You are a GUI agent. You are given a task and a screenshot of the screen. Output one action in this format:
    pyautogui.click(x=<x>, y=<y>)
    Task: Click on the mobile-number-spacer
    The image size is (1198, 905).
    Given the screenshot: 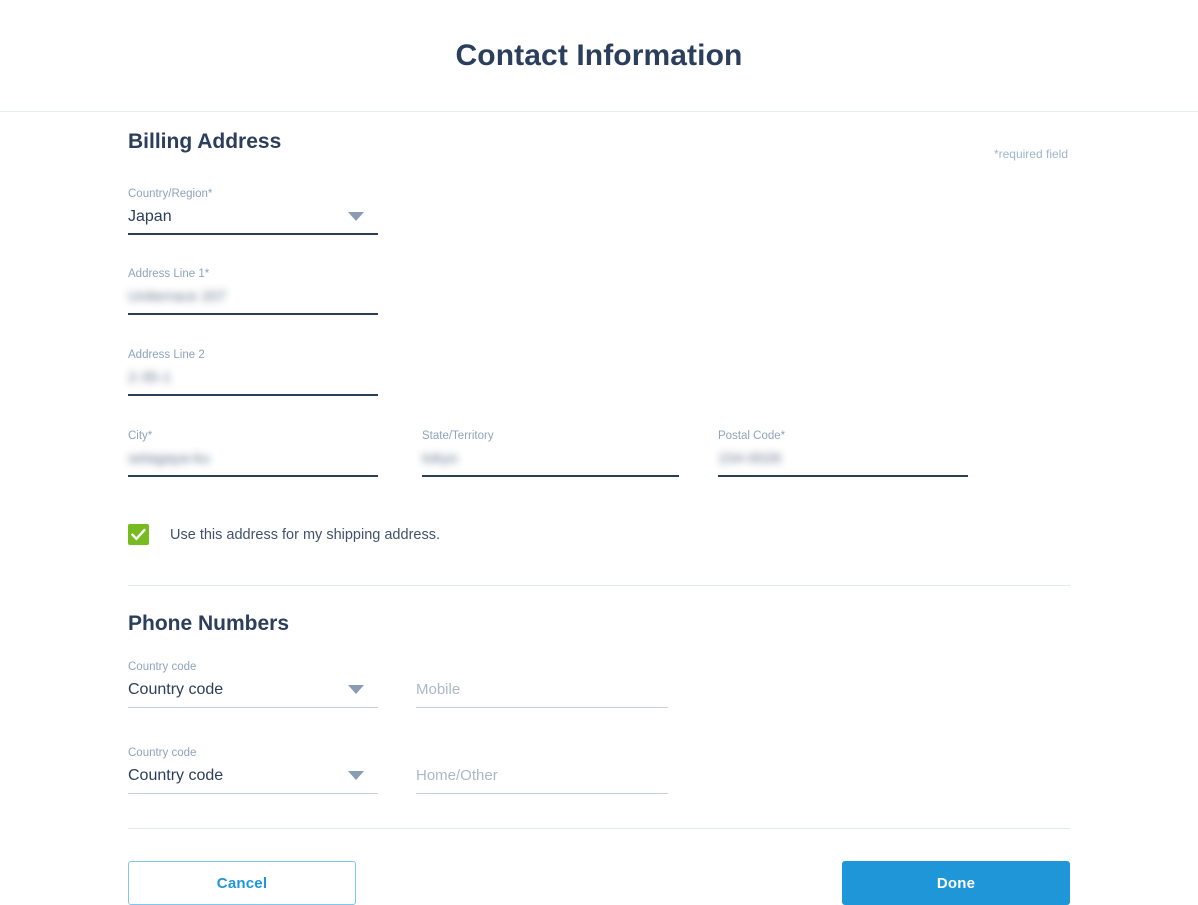 What is the action you would take?
    pyautogui.click(x=542, y=667)
    